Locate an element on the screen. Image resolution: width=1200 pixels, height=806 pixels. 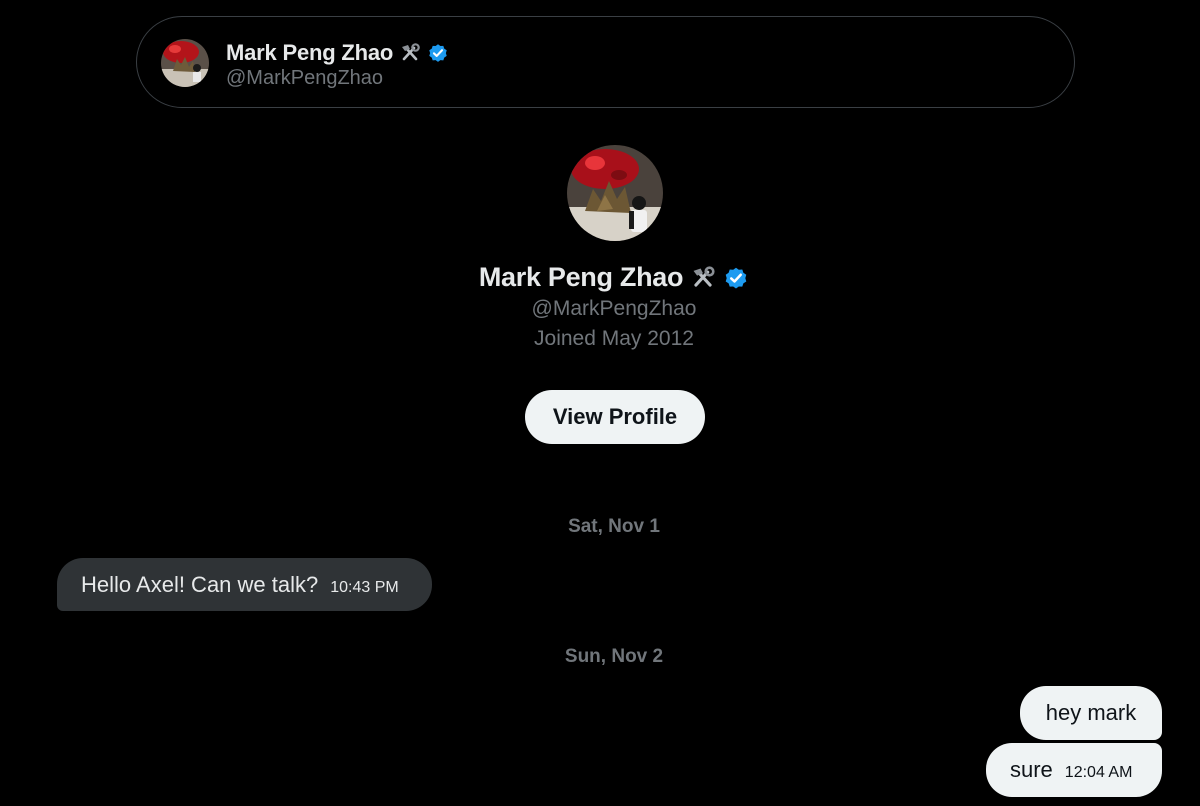
avatar is located at coordinates (185, 63).